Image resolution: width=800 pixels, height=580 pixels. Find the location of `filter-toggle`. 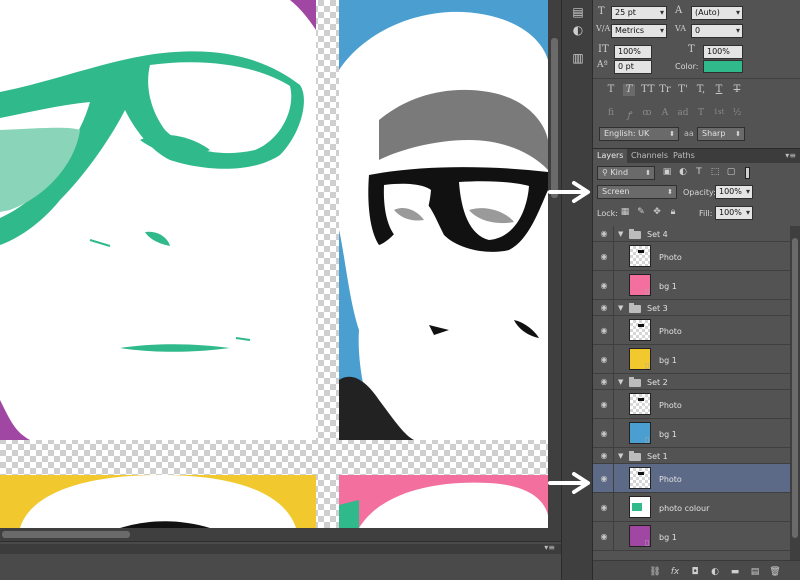

filter-toggle is located at coordinates (747, 173).